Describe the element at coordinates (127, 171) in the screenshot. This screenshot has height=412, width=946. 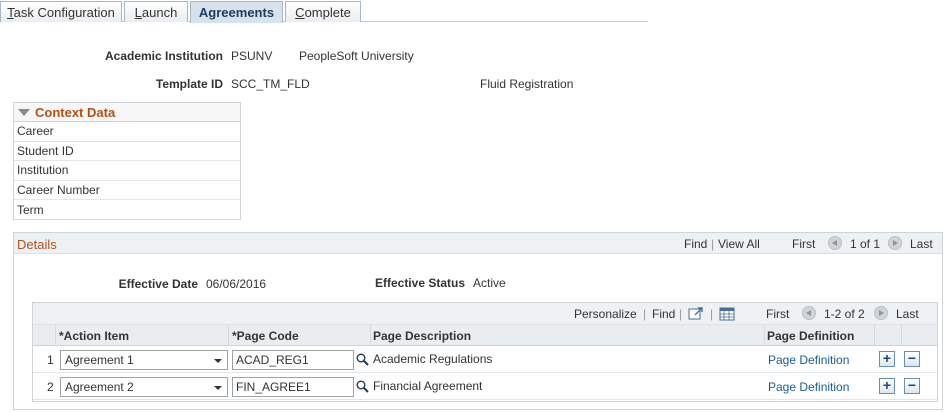
I see `context-row-institution: Institution` at that location.